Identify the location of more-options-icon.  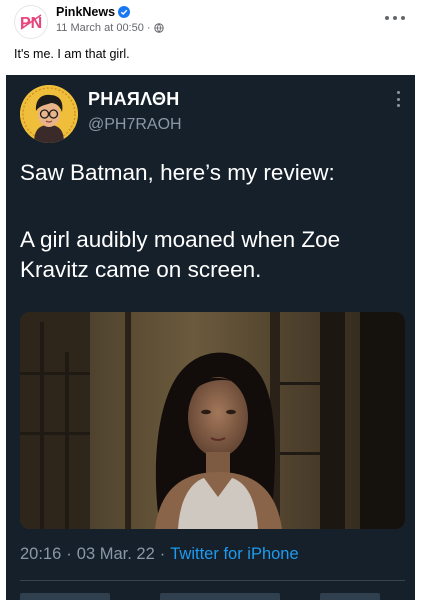
(387, 18).